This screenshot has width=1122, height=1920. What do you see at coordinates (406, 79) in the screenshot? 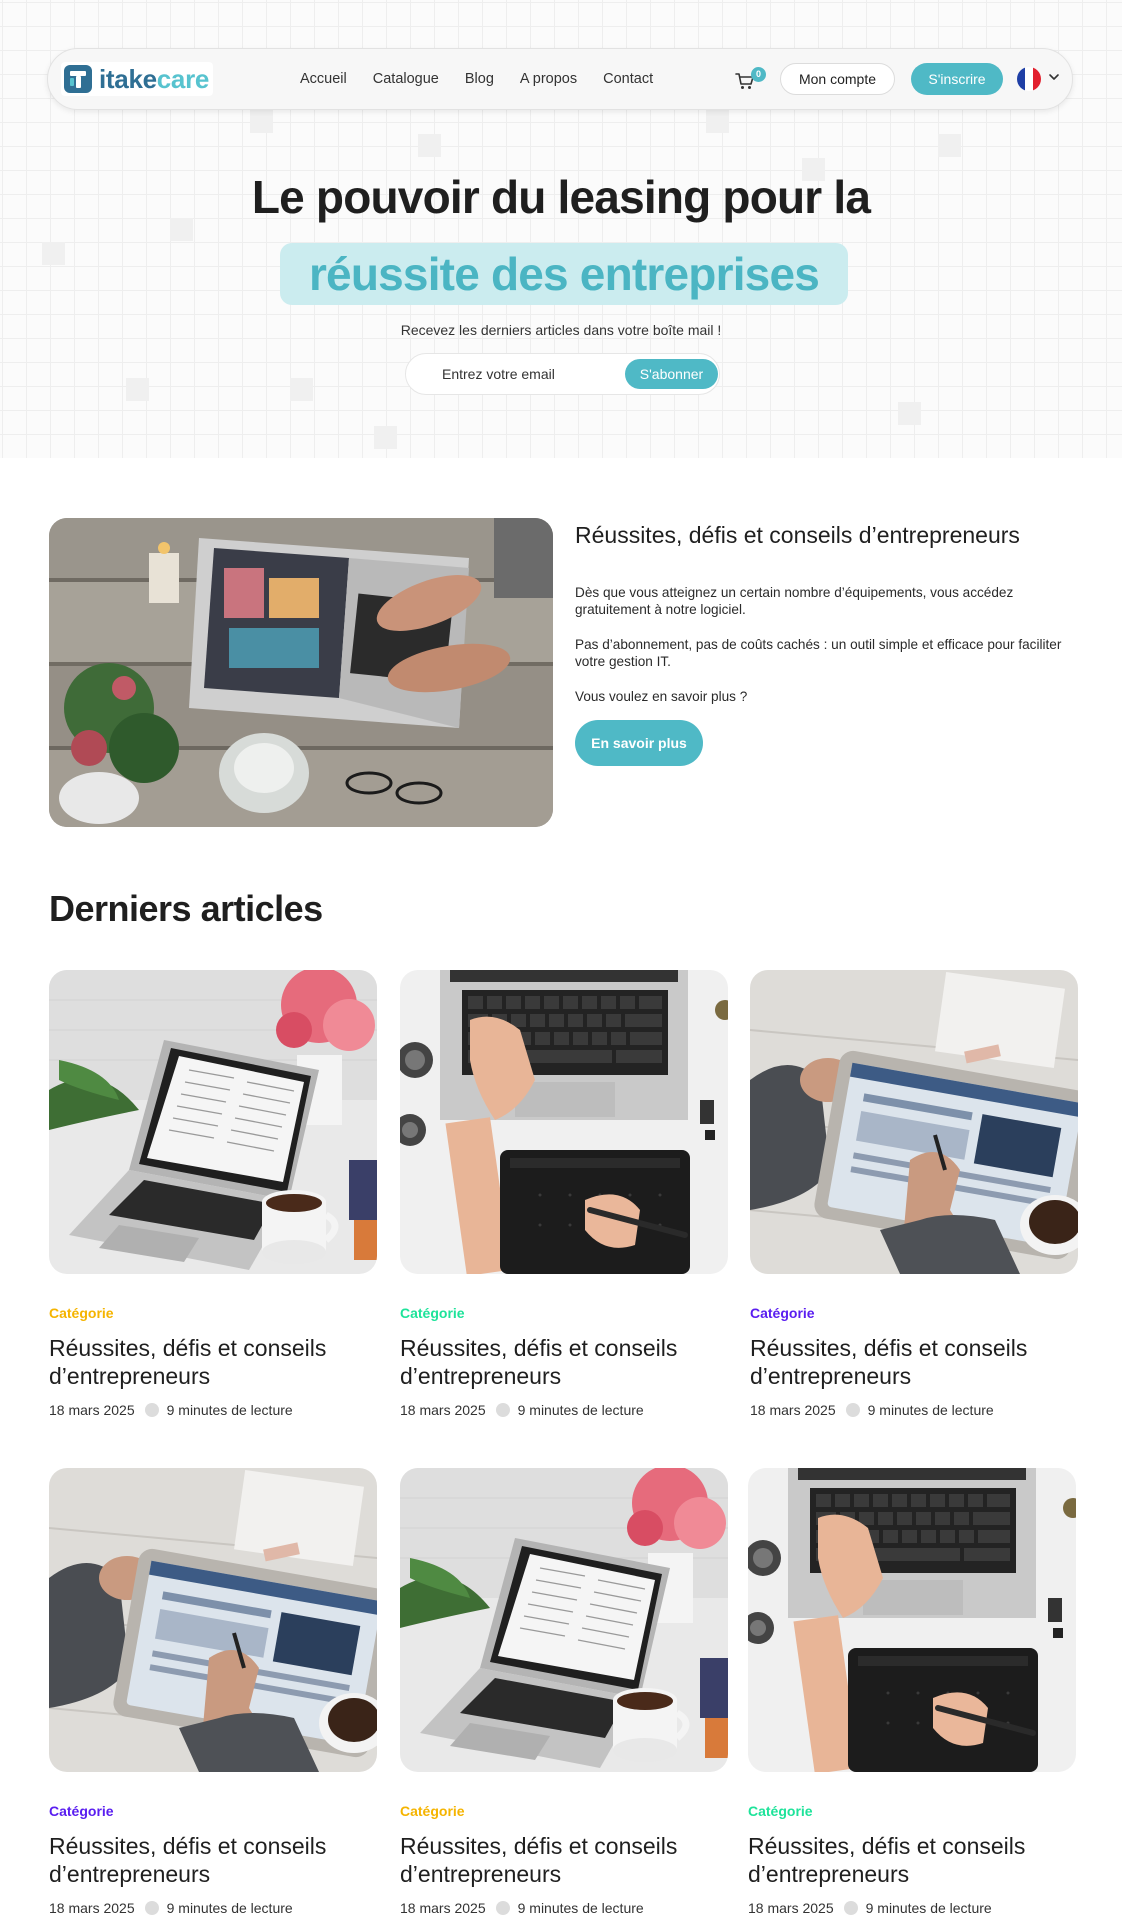
I see `nav-link-catalogue: Catalogue` at bounding box center [406, 79].